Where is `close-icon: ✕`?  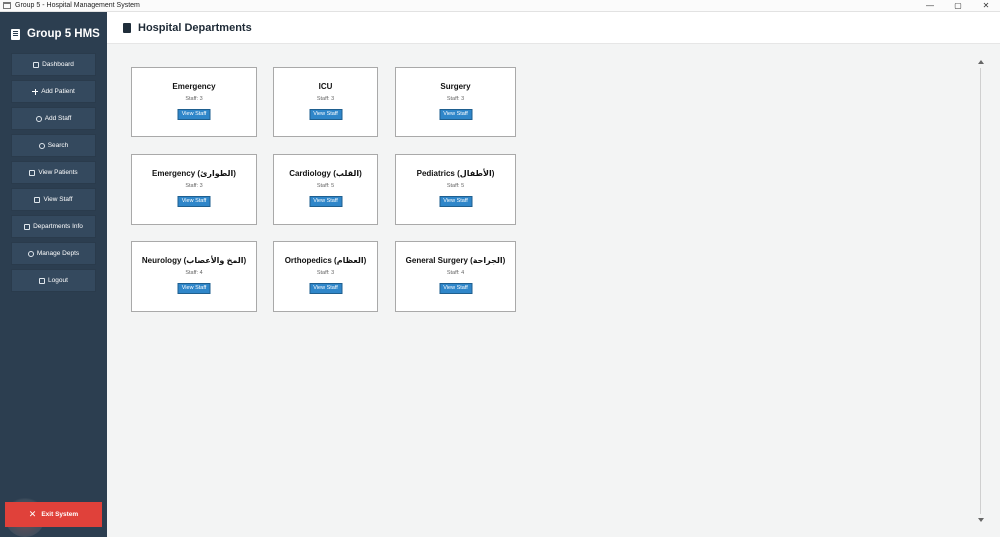 close-icon: ✕ is located at coordinates (32, 514).